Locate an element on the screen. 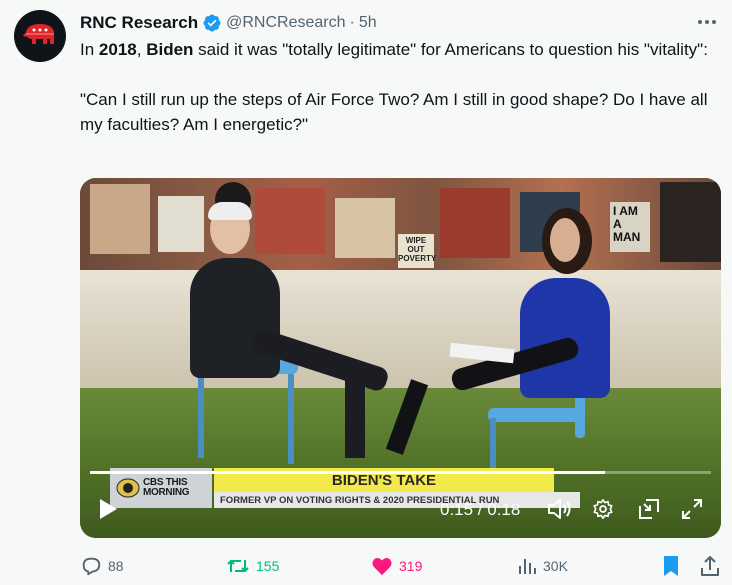  heart-icon is located at coordinates (382, 567).